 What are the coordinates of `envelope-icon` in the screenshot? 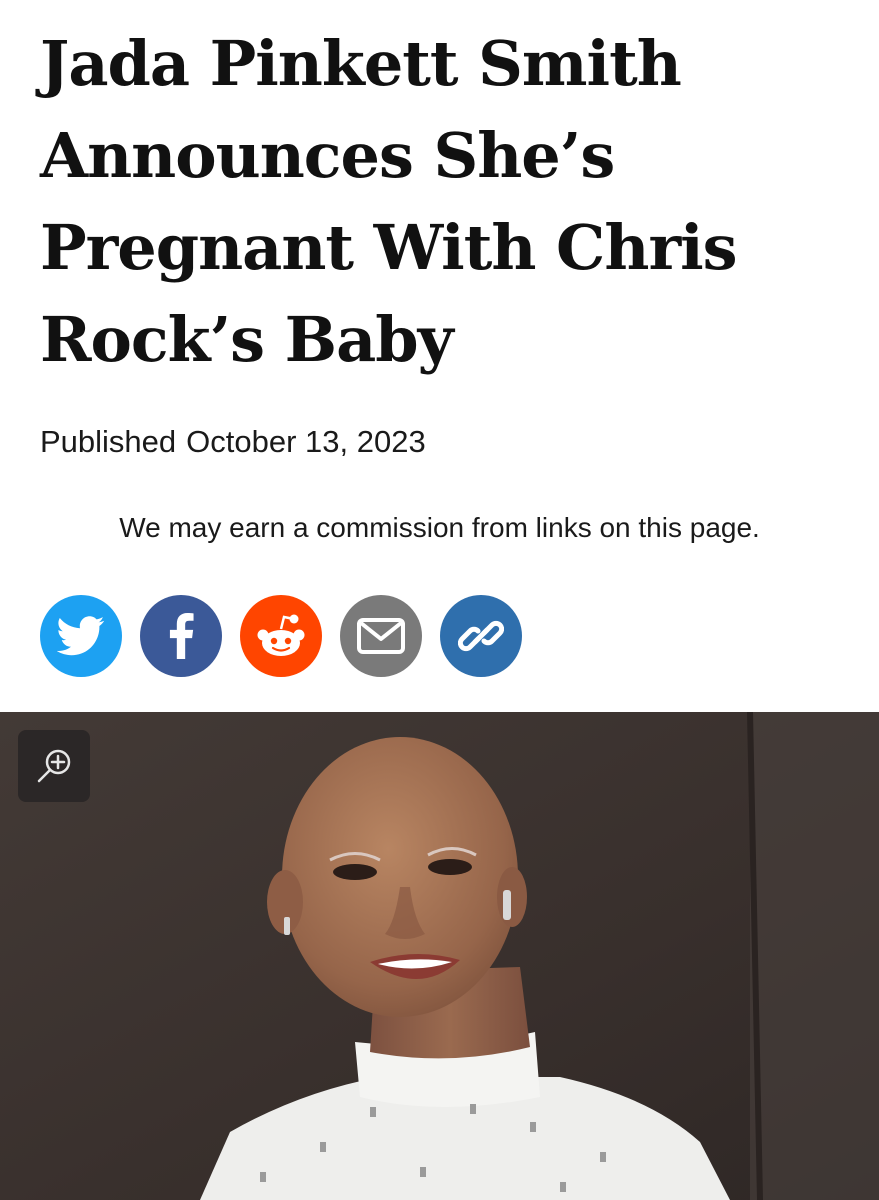 It's located at (381, 636).